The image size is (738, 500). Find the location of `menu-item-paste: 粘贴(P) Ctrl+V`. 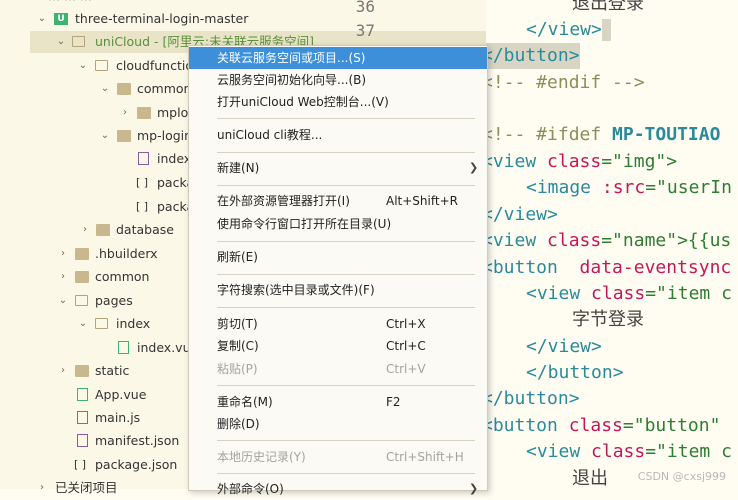

menu-item-paste: 粘贴(P) Ctrl+V is located at coordinates (338, 369).